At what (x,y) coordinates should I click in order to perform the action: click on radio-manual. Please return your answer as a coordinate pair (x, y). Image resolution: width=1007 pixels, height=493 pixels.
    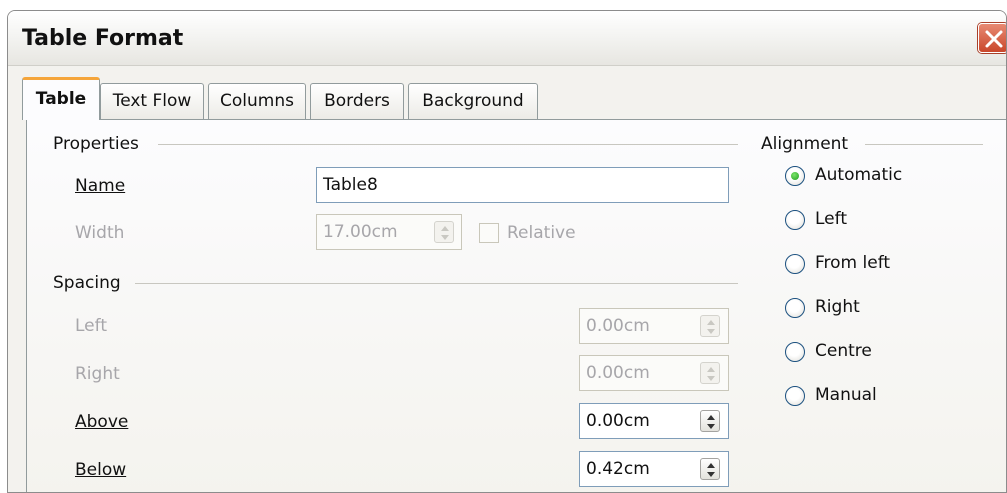
    Looking at the image, I should click on (795, 396).